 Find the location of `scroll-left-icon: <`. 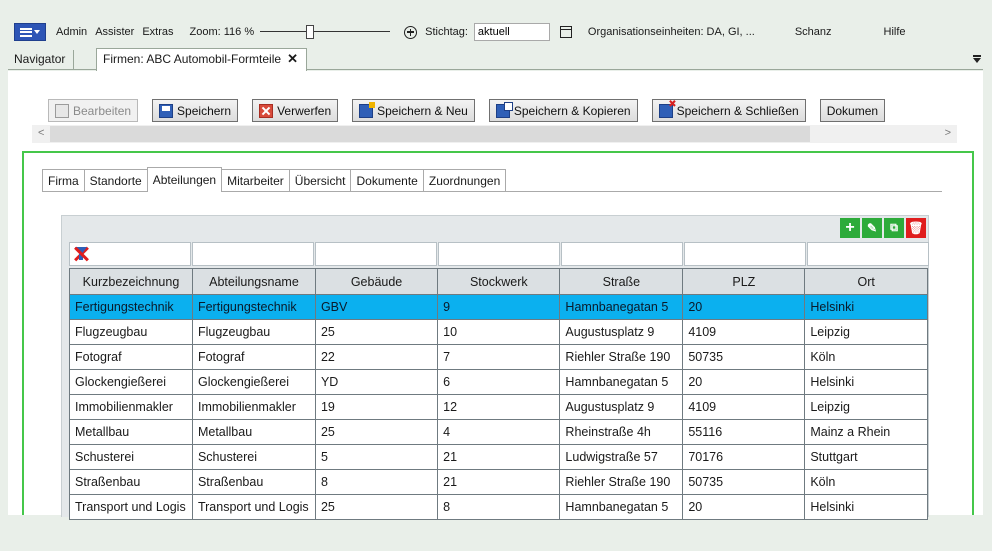

scroll-left-icon: < is located at coordinates (41, 133).